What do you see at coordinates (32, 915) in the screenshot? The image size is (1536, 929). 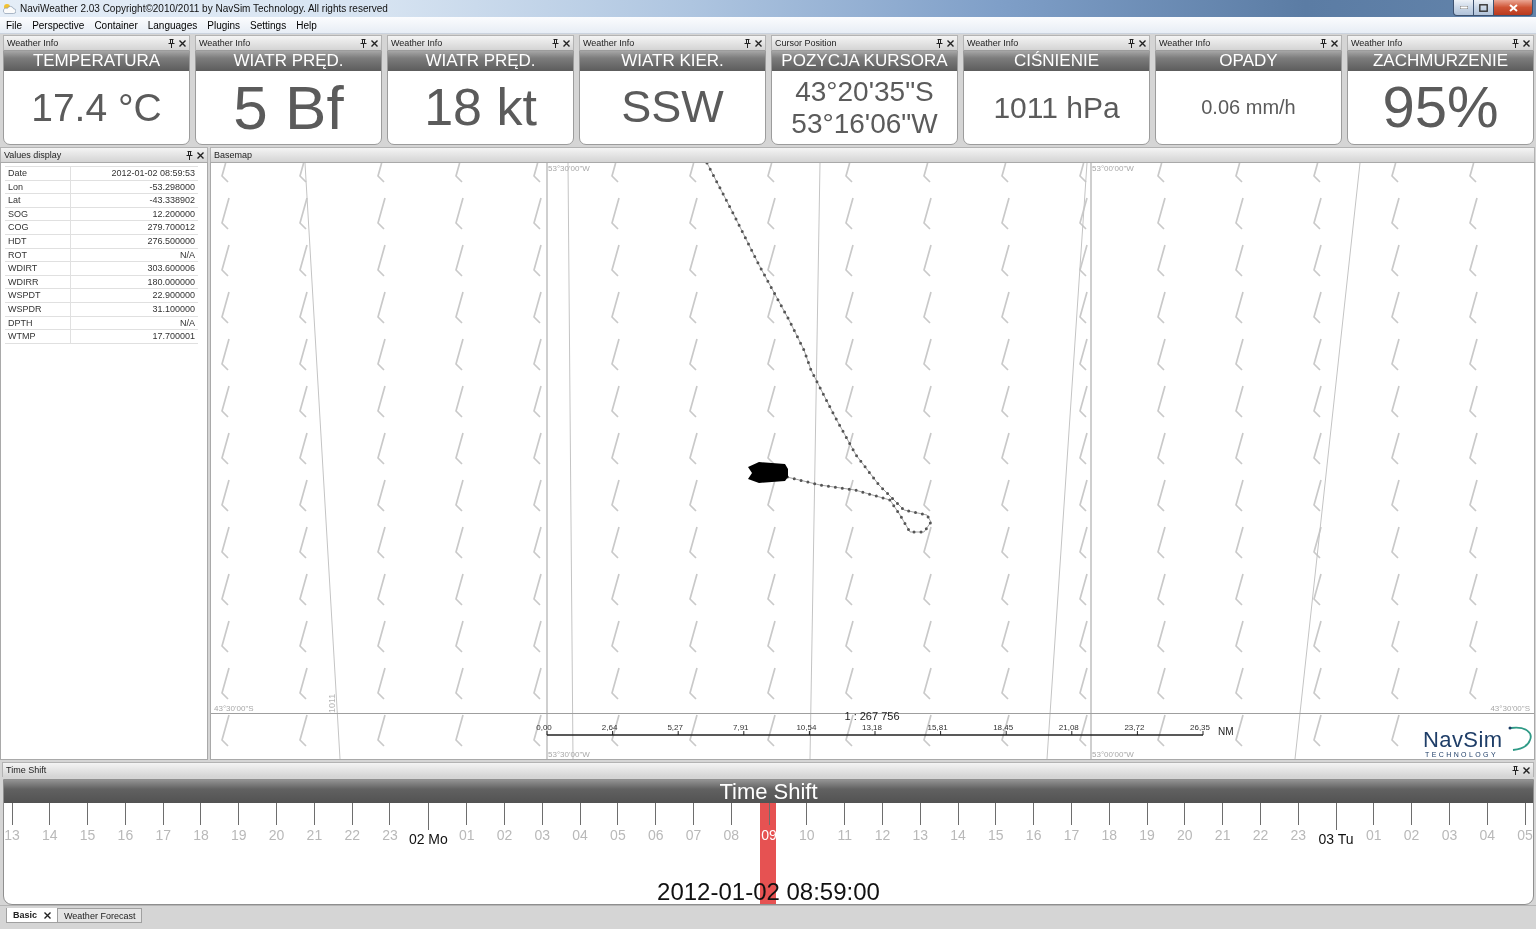 I see `bottom-tab: Basic` at bounding box center [32, 915].